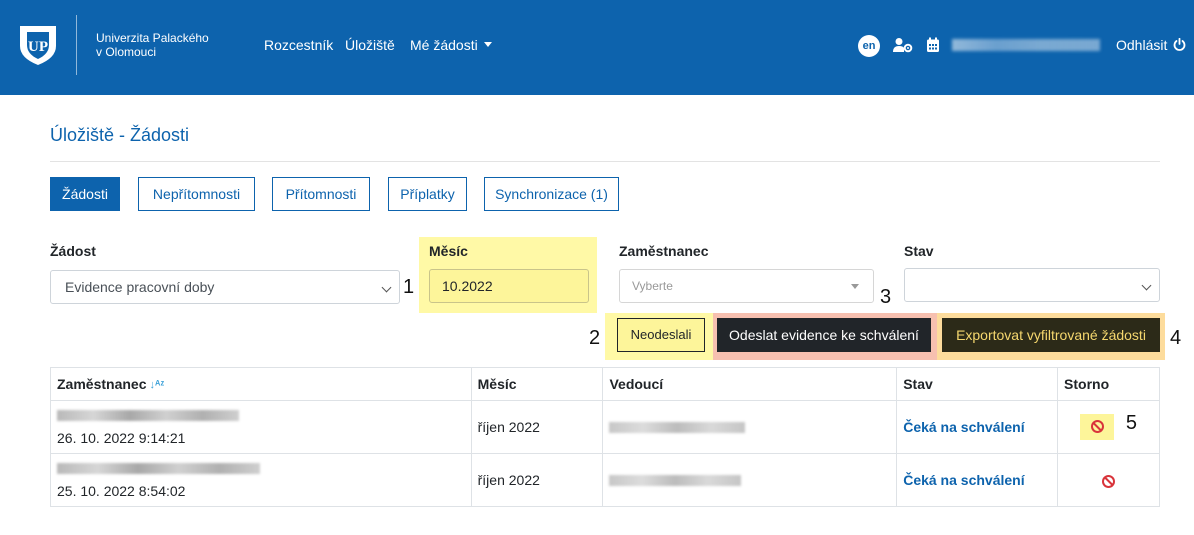  What do you see at coordinates (196, 194) in the screenshot?
I see `tab-nepritomnosti: Nepřítomnosti` at bounding box center [196, 194].